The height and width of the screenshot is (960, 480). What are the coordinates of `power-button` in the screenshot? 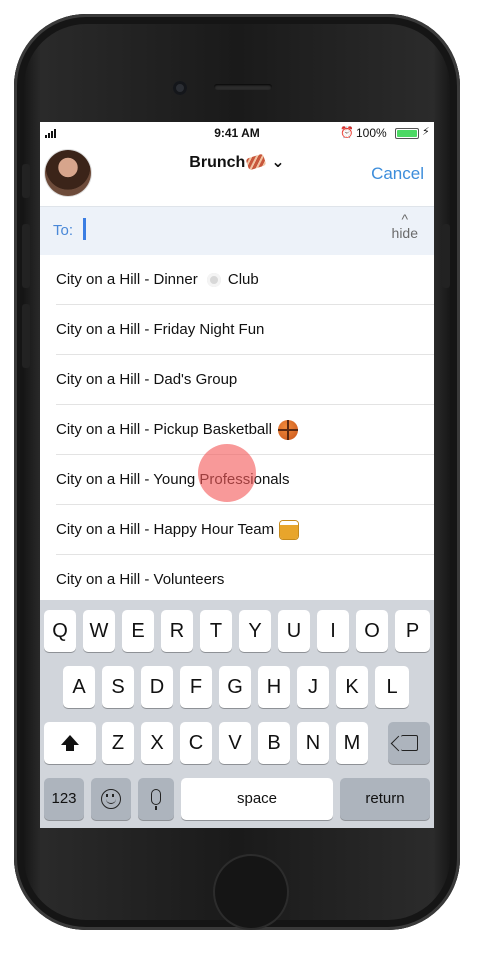 It's located at (446, 256).